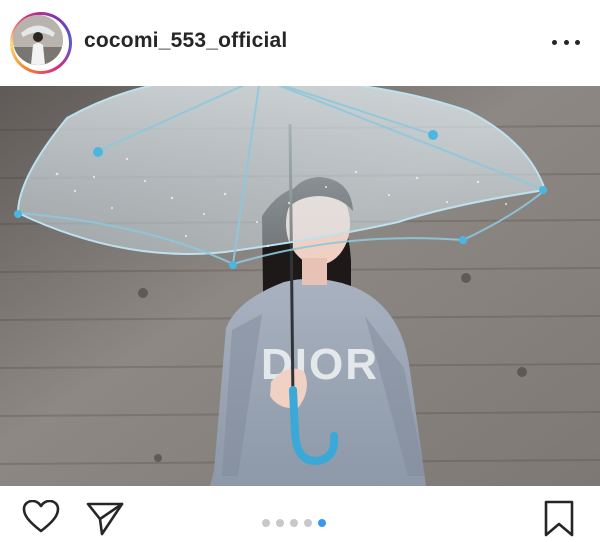  I want to click on save-button, so click(559, 519).